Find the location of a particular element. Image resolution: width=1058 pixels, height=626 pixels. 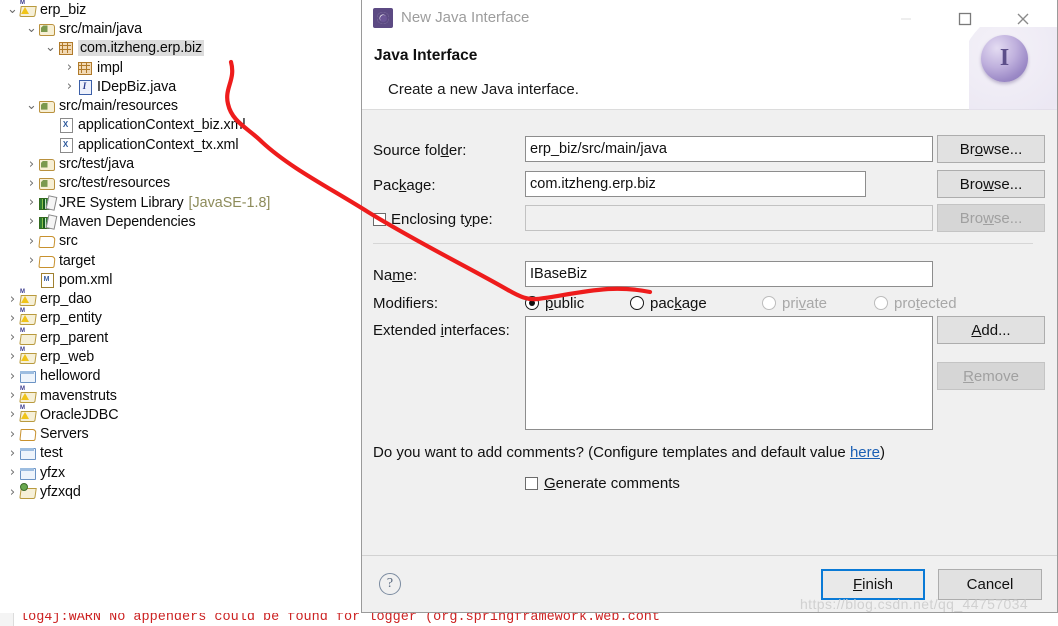

tree-item: › erp_parent is located at coordinates (180, 337).